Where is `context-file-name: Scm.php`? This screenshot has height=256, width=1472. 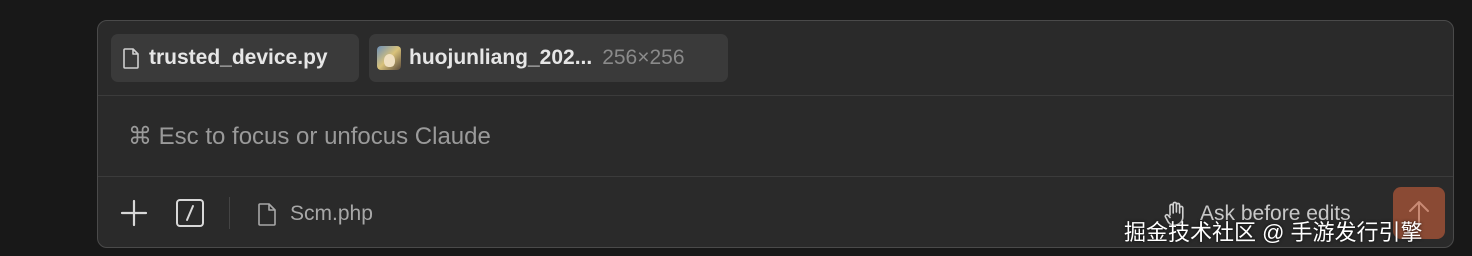 context-file-name: Scm.php is located at coordinates (331, 213).